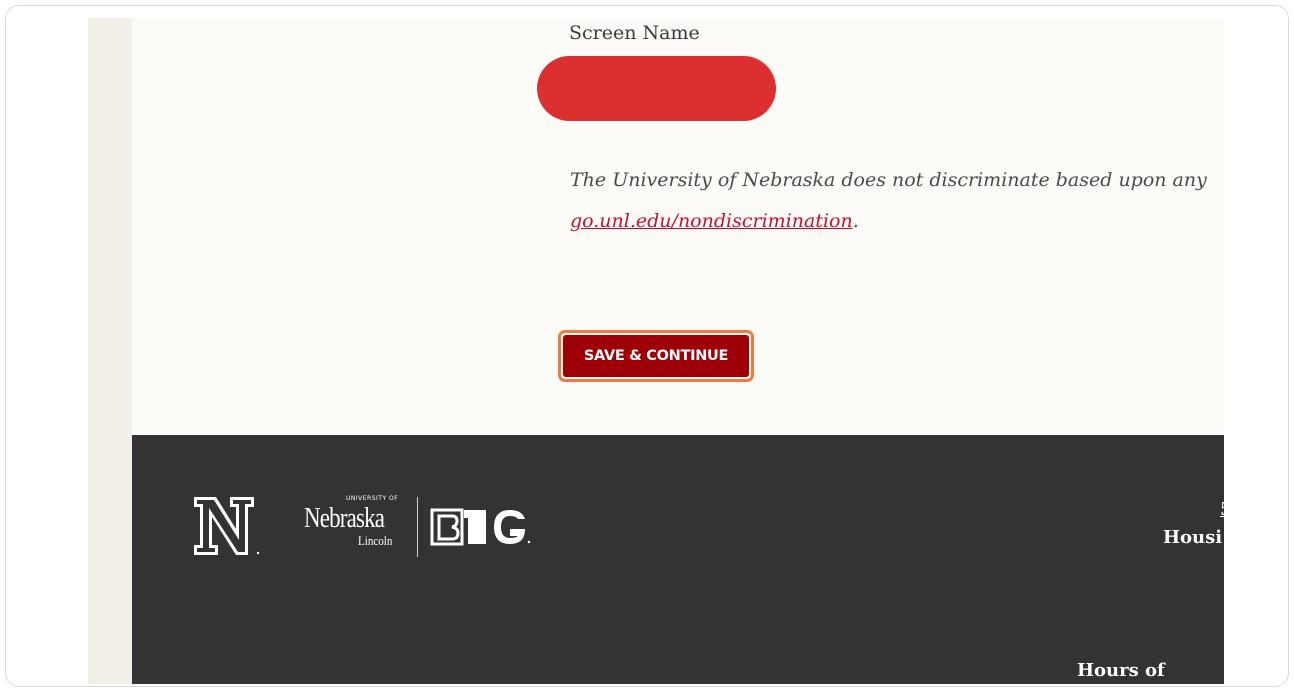  Describe the element at coordinates (1121, 672) in the screenshot. I see `footer-hours-heading: Hours of Opera` at that location.